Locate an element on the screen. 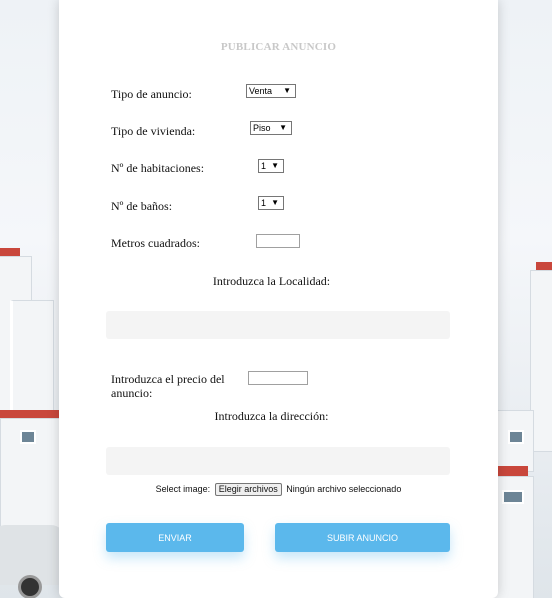 This screenshot has width=552, height=598. metros-label: Metros cuadrados: is located at coordinates (155, 243).